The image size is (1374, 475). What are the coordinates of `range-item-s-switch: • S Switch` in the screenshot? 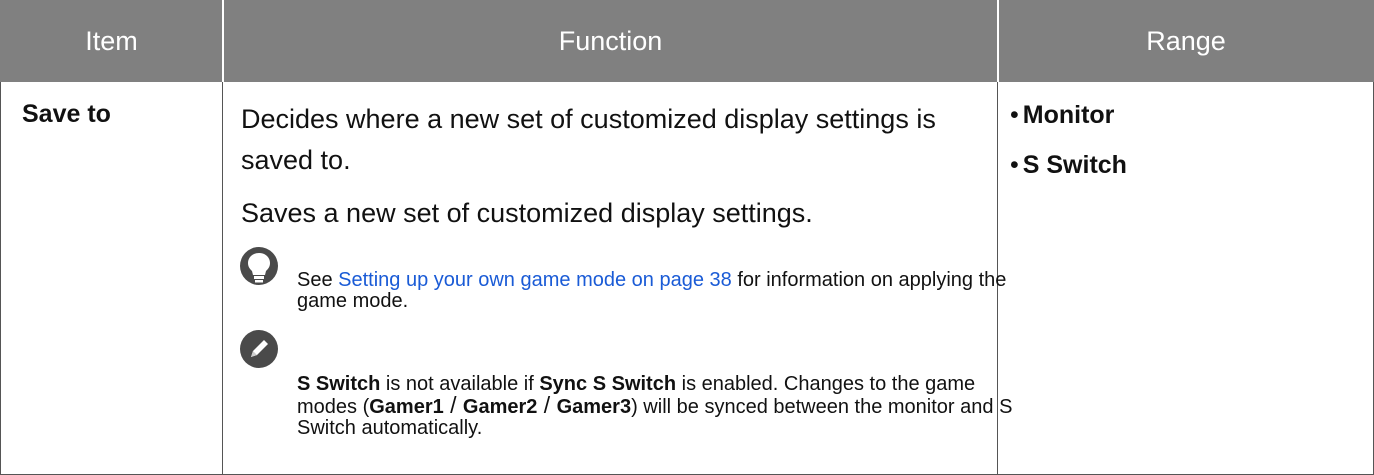 It's located at (1068, 165).